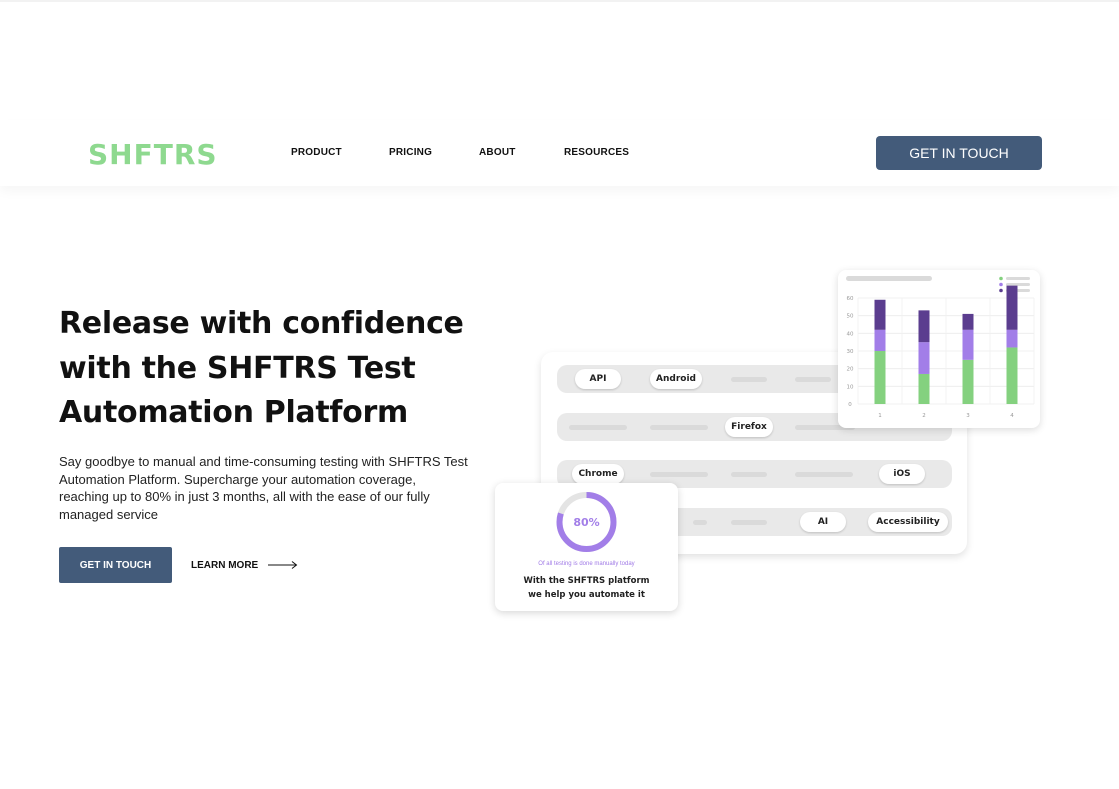 The height and width of the screenshot is (789, 1119). Describe the element at coordinates (1012, 416) in the screenshot. I see `x-tick-label: 4` at that location.